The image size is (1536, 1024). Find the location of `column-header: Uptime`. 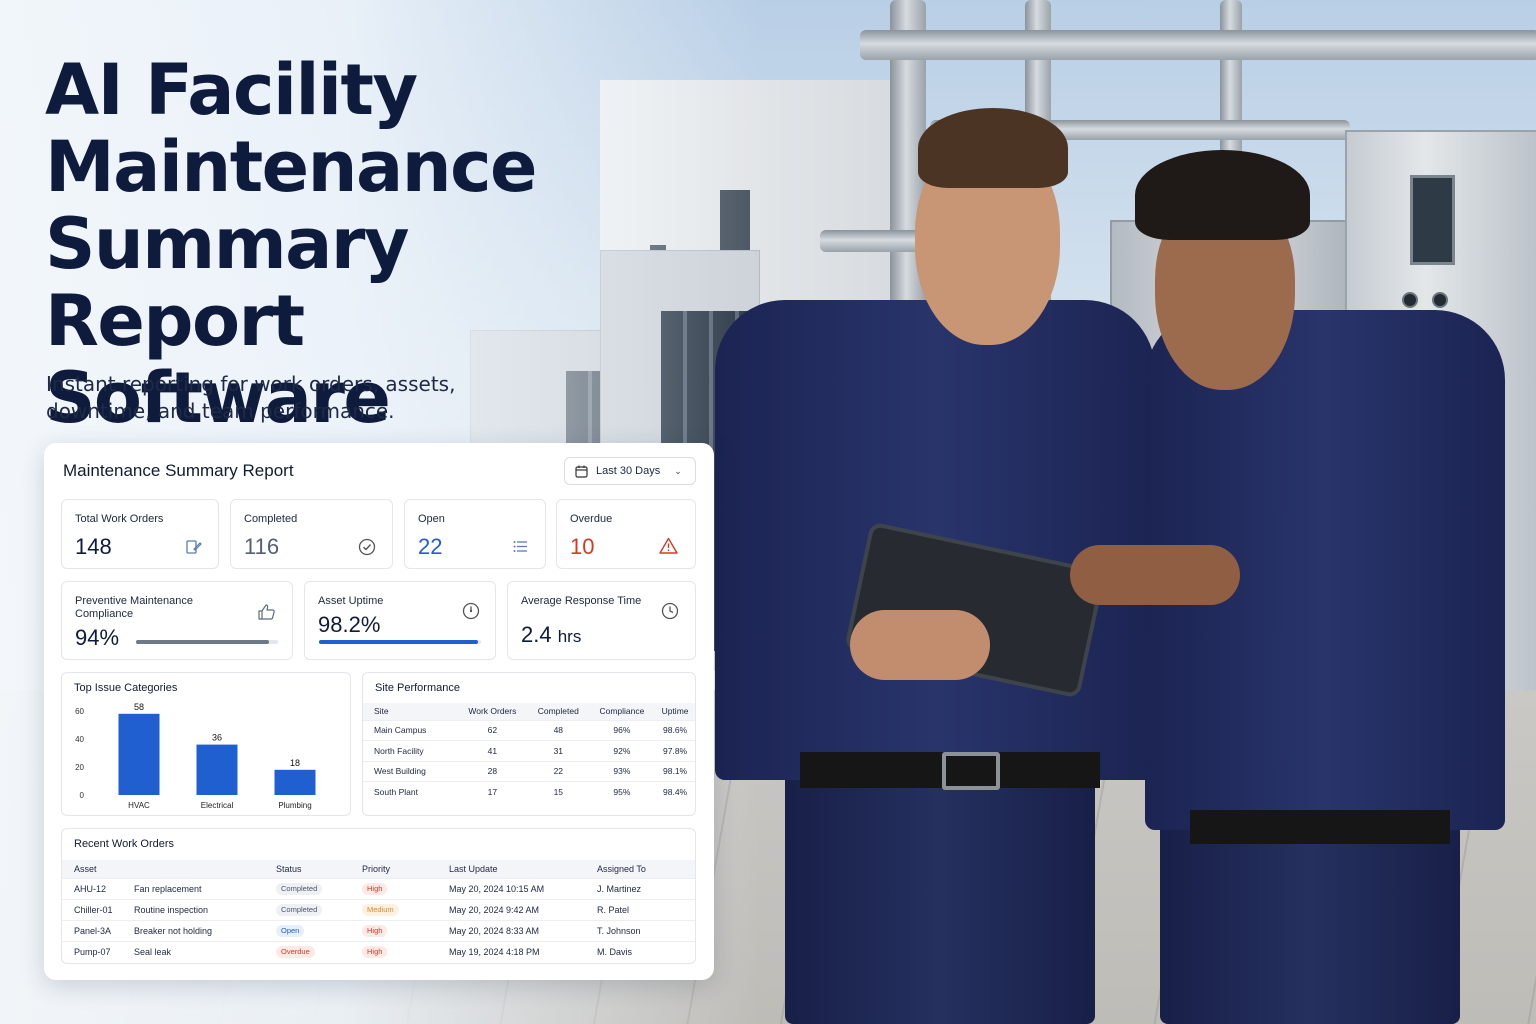

column-header: Uptime is located at coordinates (675, 711).